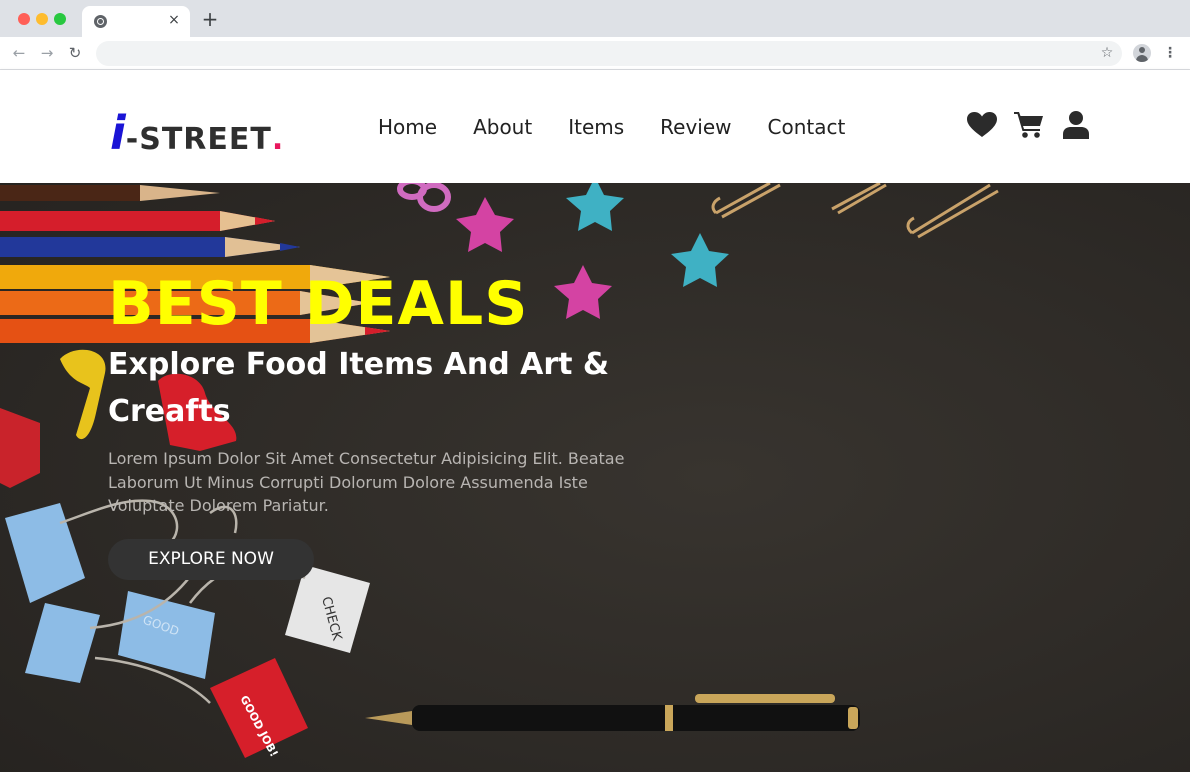  Describe the element at coordinates (359, 388) in the screenshot. I see `hero-subtitle: Explore Food Items And Art & Creafts` at that location.